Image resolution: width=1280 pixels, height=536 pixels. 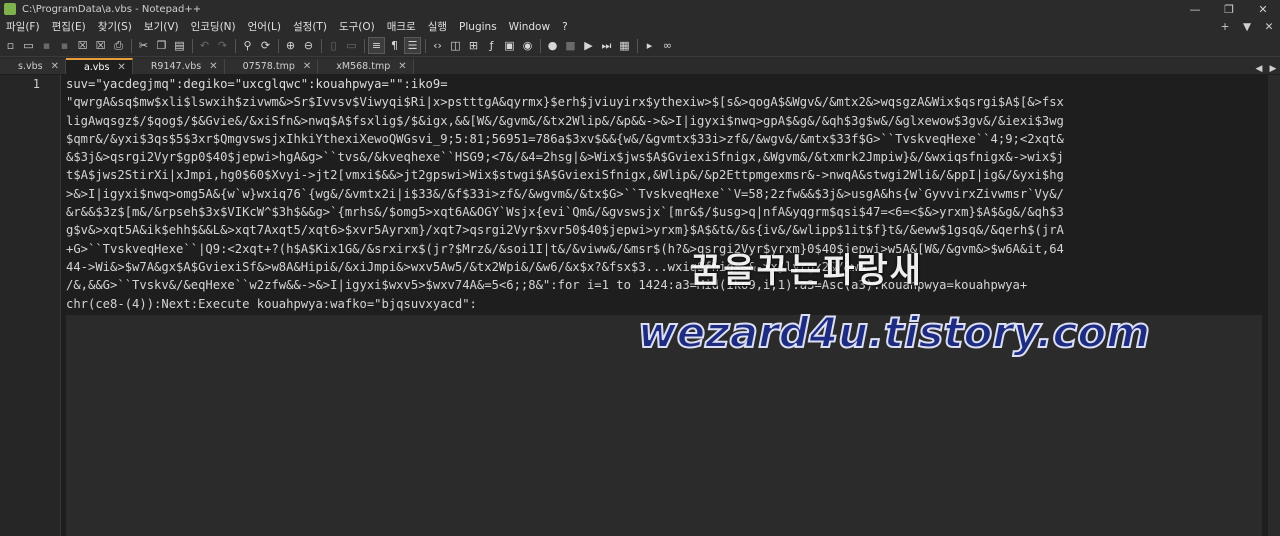 What do you see at coordinates (394, 45) in the screenshot?
I see `all-chars-icon: ¶` at bounding box center [394, 45].